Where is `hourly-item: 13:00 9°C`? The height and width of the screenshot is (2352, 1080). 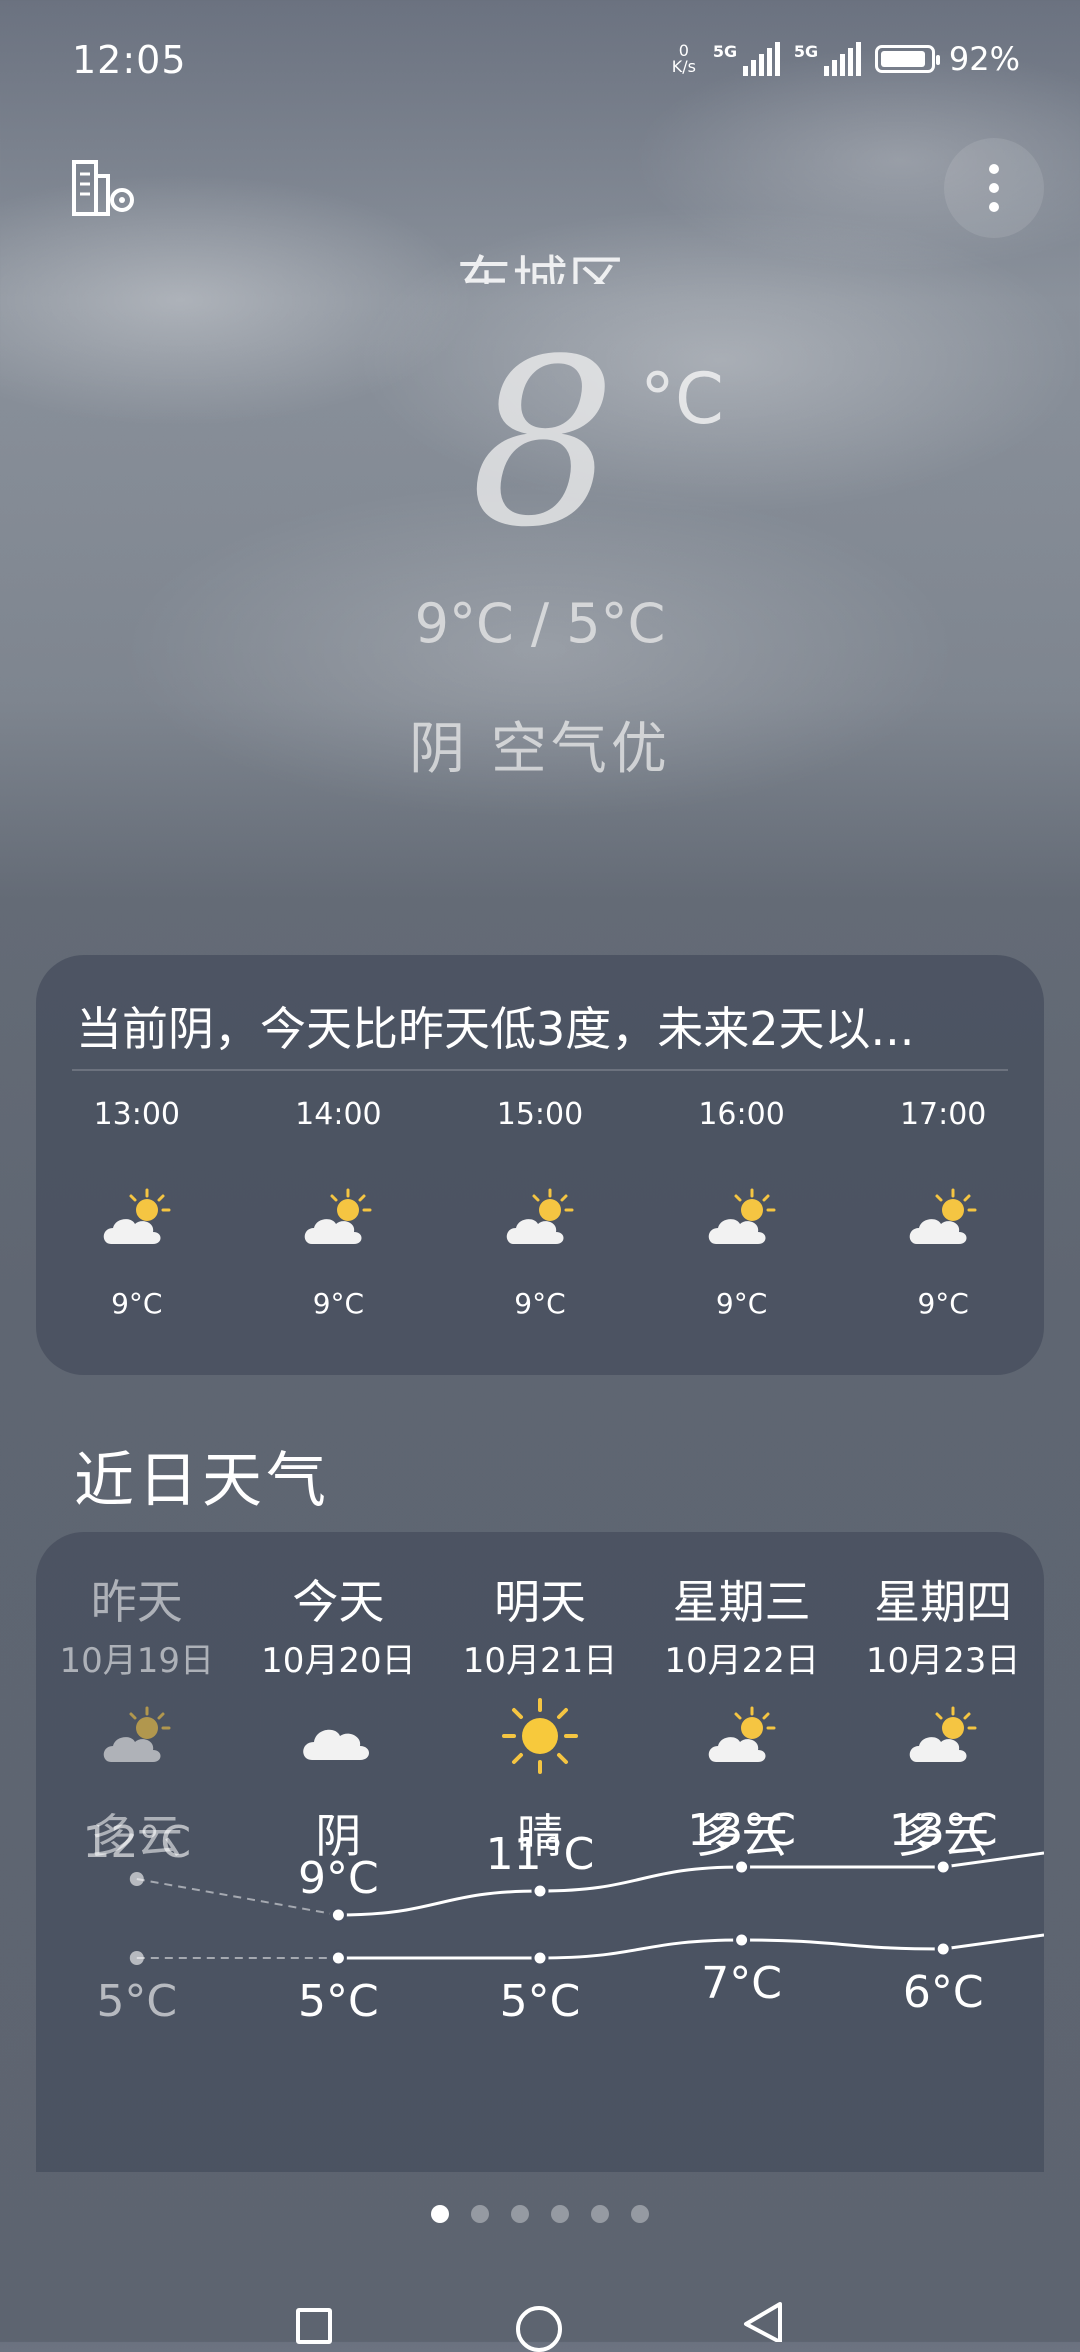
hourly-item: 13:00 9°C is located at coordinates (137, 1207).